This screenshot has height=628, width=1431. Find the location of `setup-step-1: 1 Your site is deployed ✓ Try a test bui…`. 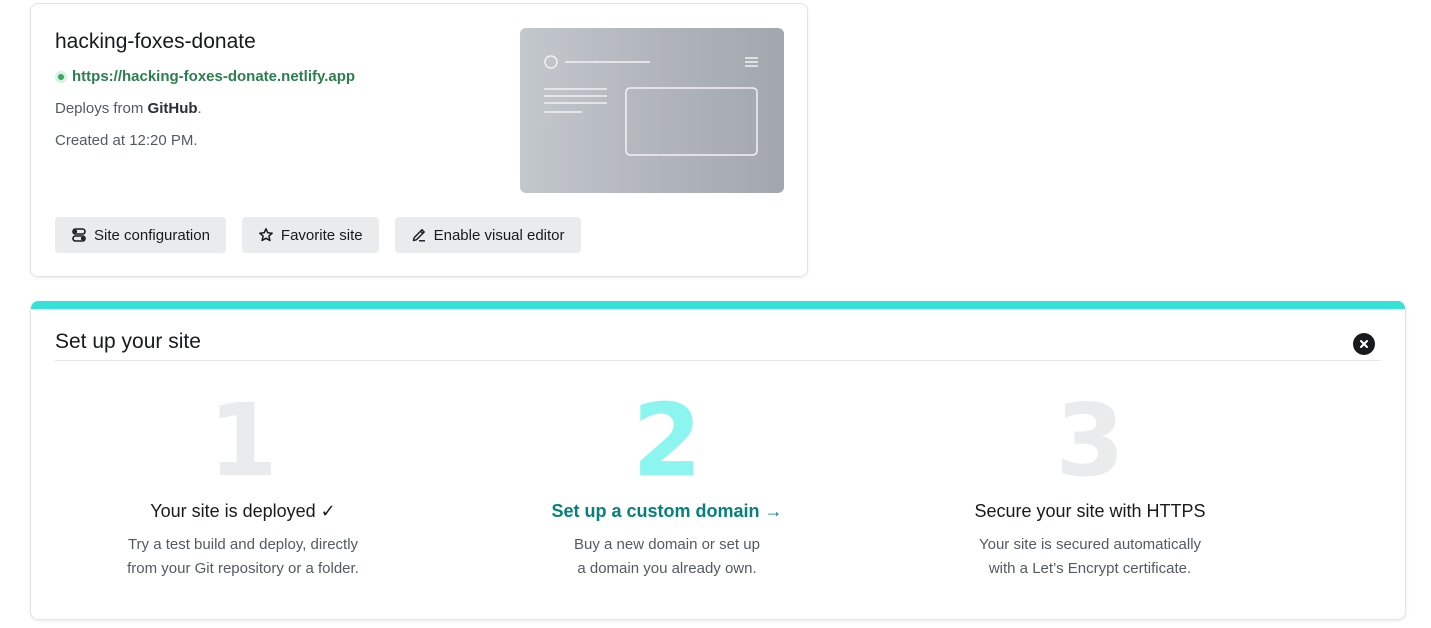

setup-step-1: 1 Your site is deployed ✓ Try a test bui… is located at coordinates (243, 486).